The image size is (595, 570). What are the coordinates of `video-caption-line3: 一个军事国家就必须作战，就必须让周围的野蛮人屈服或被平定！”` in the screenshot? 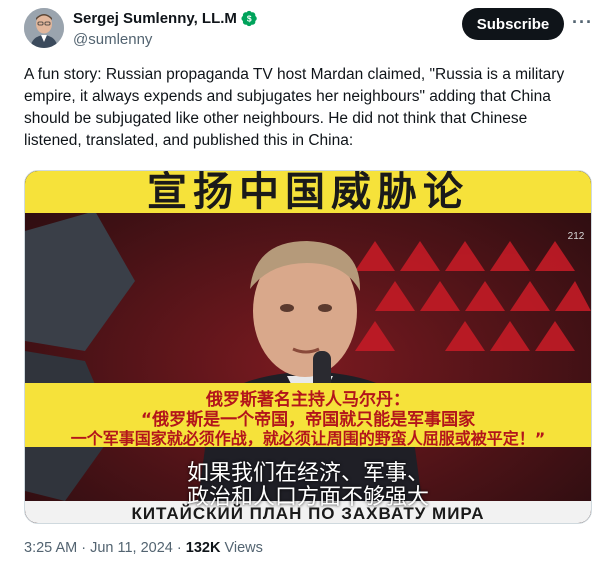 It's located at (308, 438).